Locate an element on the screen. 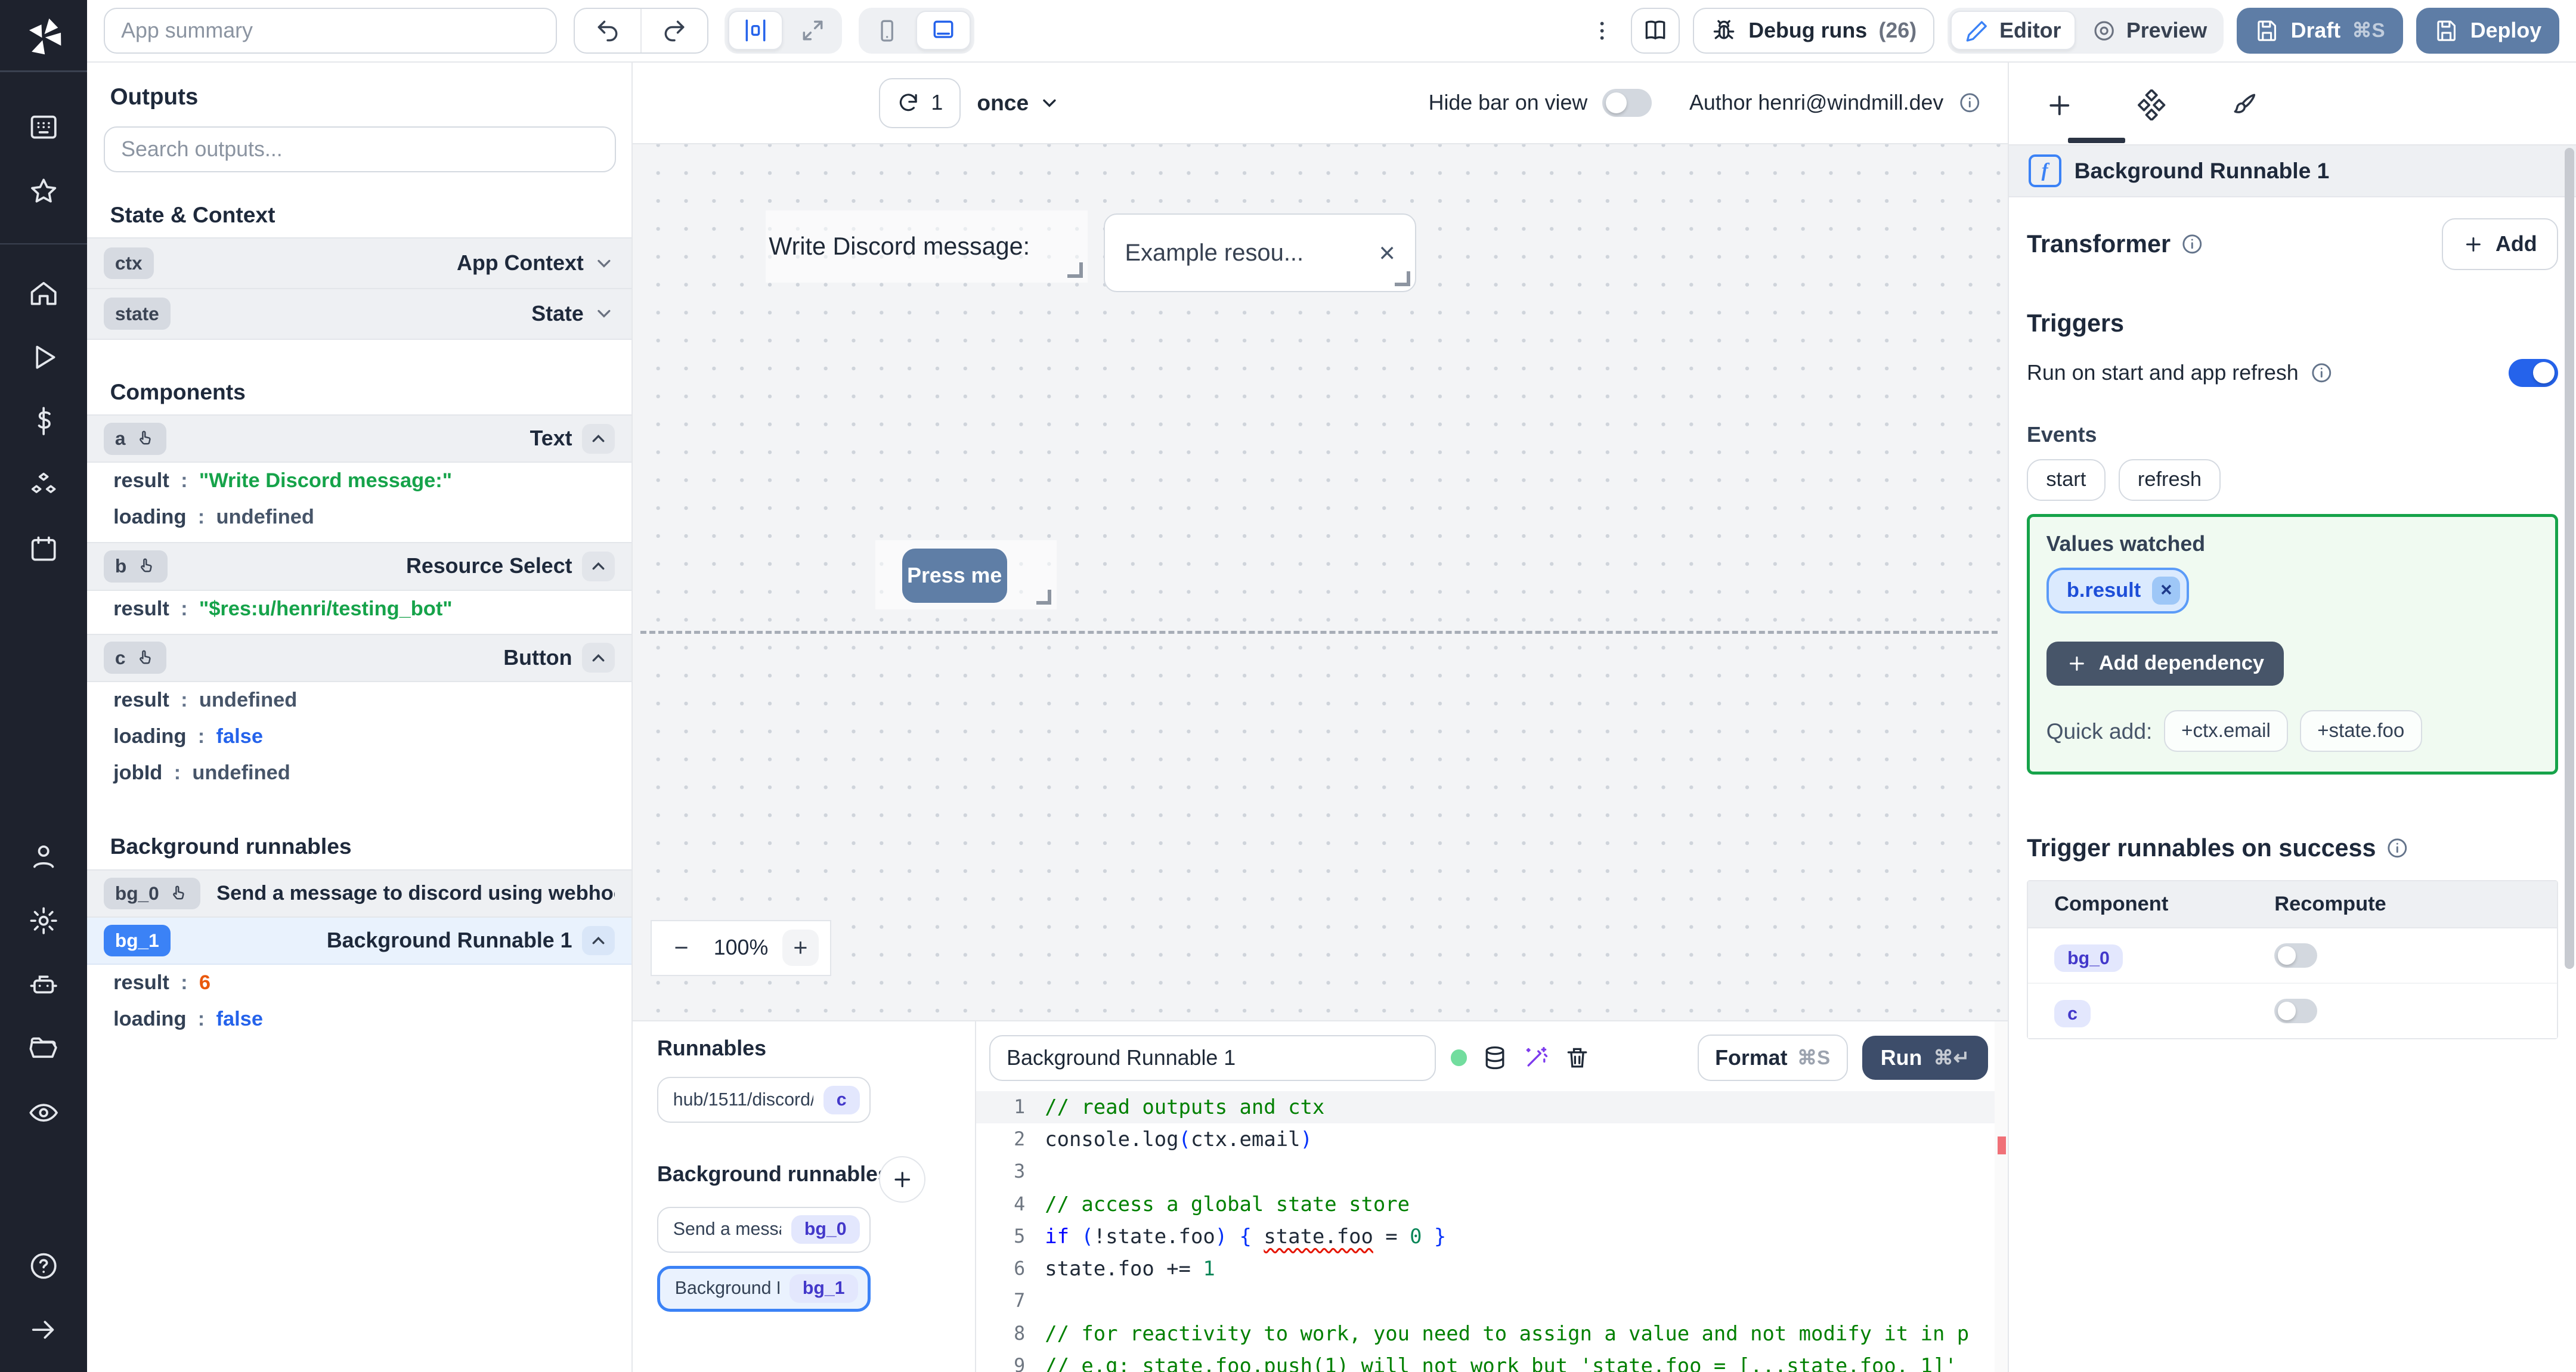 This screenshot has width=2576, height=1372. state-row: state State is located at coordinates (359, 314).